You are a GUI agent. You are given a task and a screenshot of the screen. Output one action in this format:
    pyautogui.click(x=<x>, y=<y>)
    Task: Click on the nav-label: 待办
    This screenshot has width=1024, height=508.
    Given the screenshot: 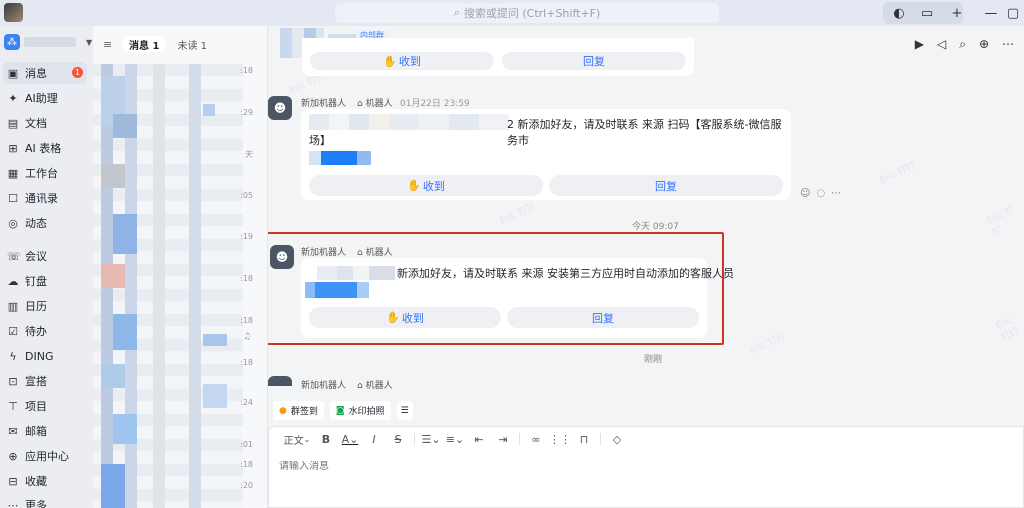 What is the action you would take?
    pyautogui.click(x=36, y=331)
    